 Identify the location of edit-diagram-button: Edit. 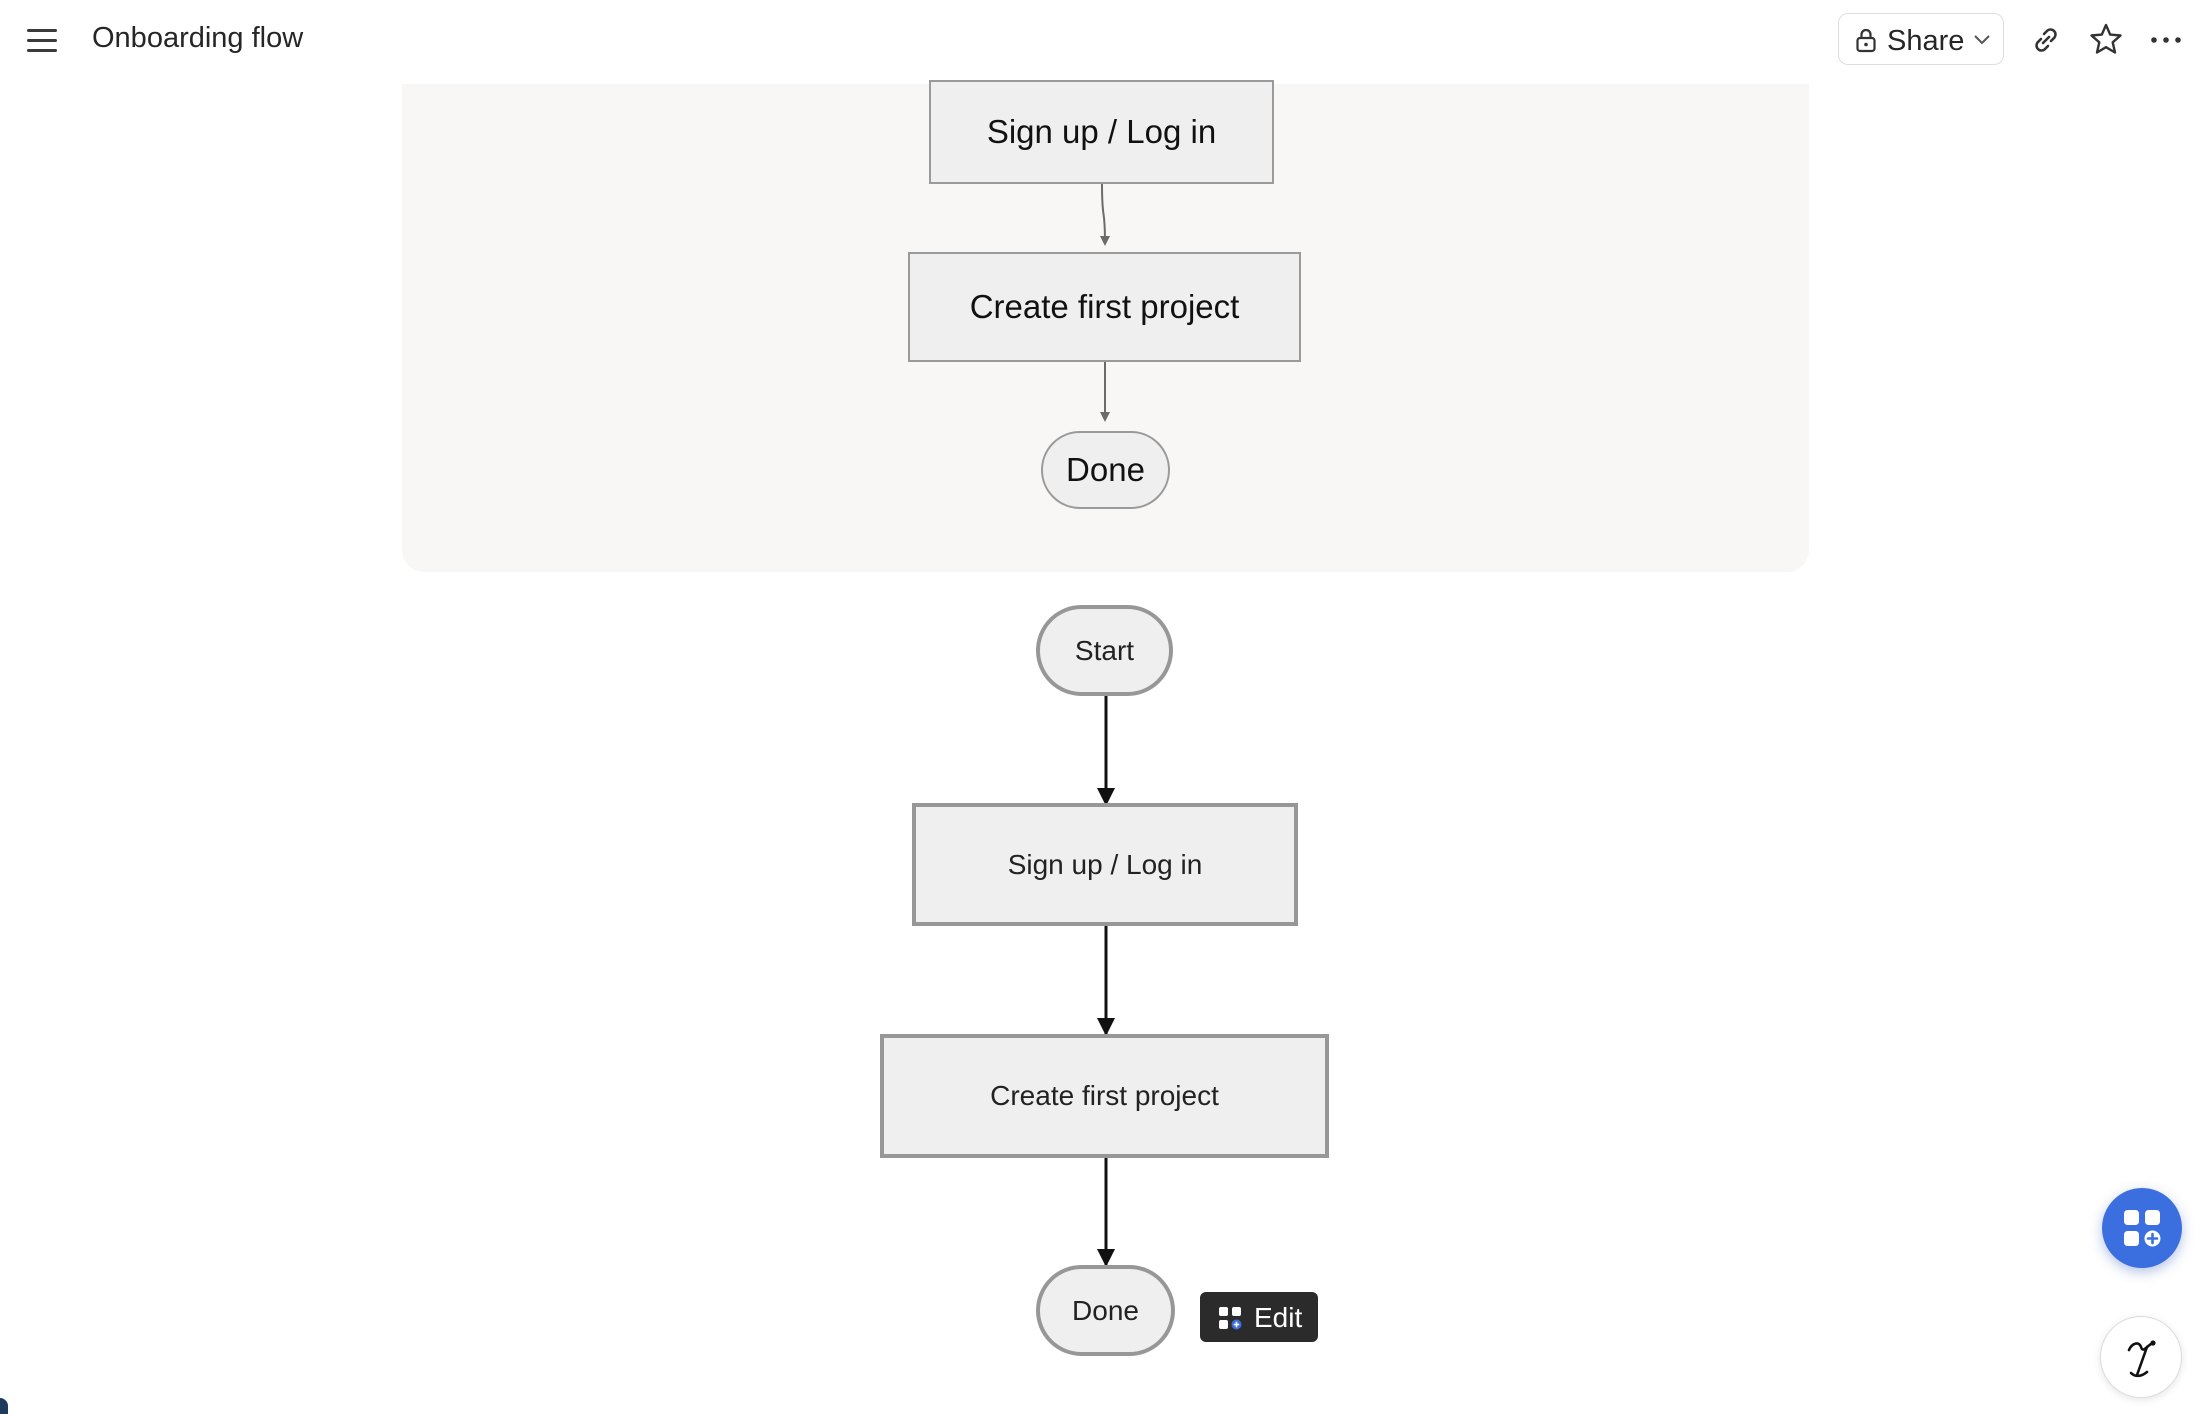
(1259, 1317).